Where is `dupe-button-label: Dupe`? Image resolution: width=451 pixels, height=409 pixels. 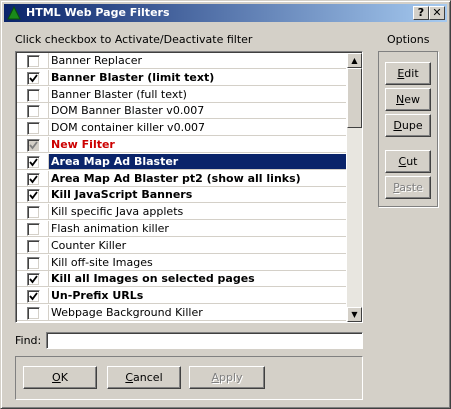 dupe-button-label: Dupe is located at coordinates (408, 125).